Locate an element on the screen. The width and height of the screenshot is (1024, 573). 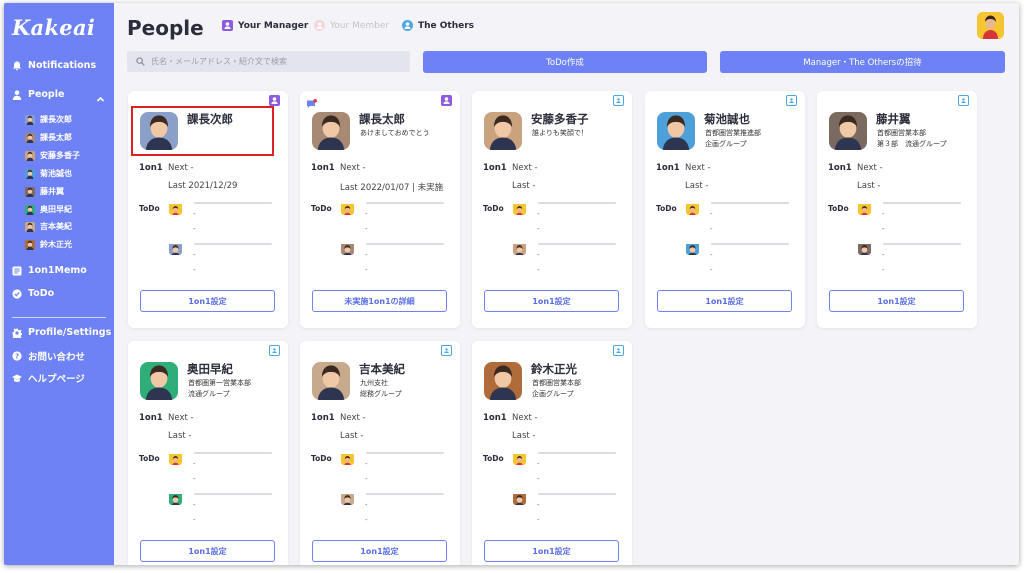
filter-your-member: Your Member is located at coordinates (351, 25).